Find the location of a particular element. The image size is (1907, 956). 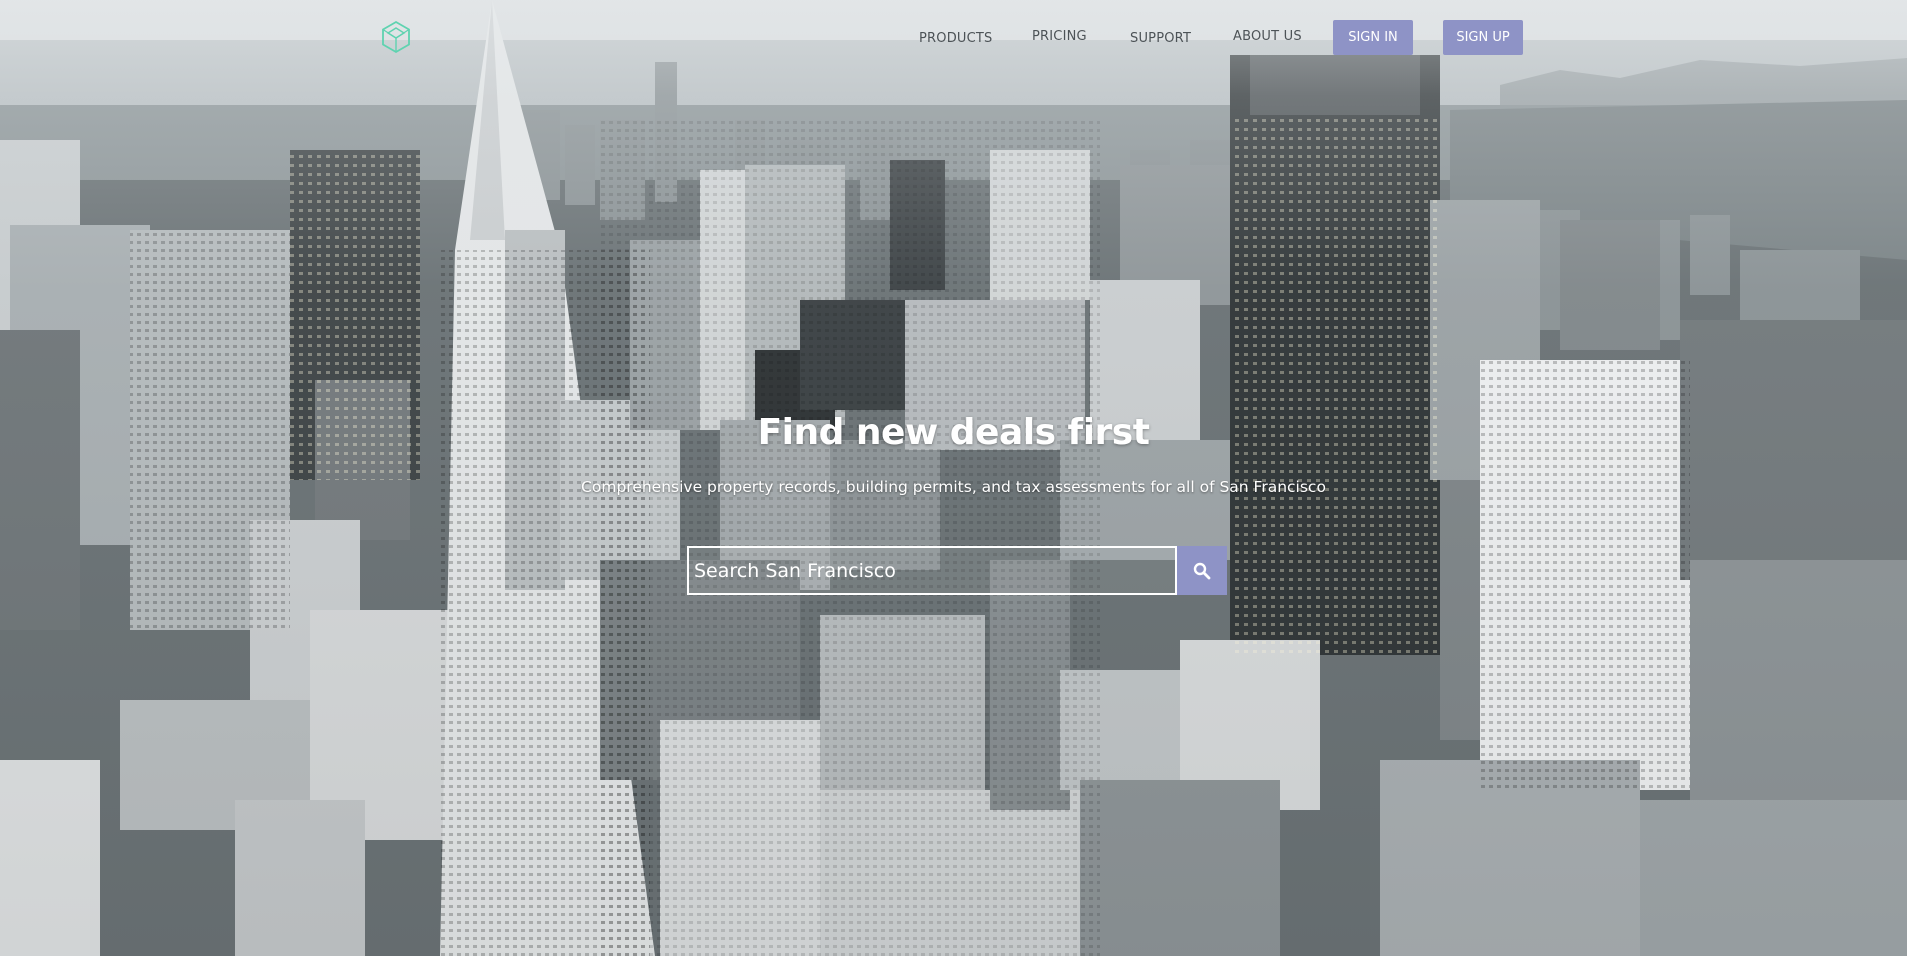

search-input is located at coordinates (932, 570).